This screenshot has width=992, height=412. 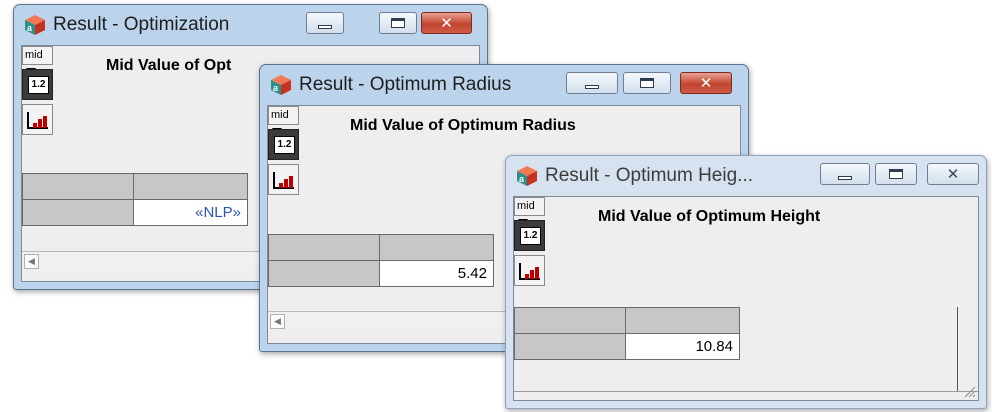 What do you see at coordinates (405, 84) in the screenshot?
I see `window-title: Result - Optimum Radius` at bounding box center [405, 84].